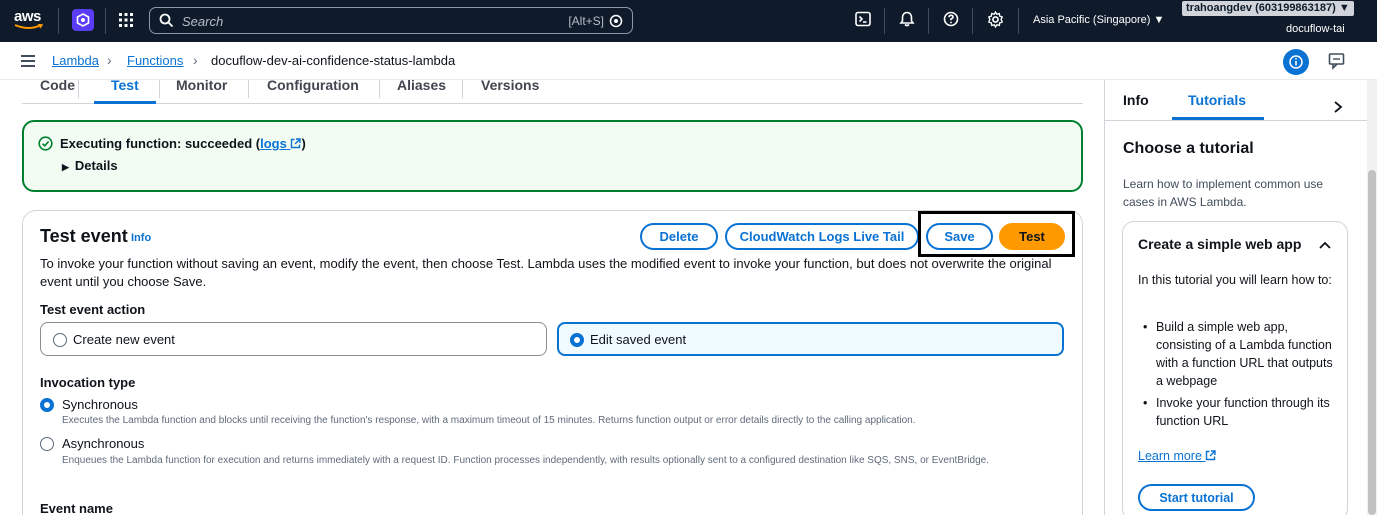 The image size is (1377, 515). What do you see at coordinates (1188, 148) in the screenshot?
I see `tutorial-heading: Choose a tutorial` at bounding box center [1188, 148].